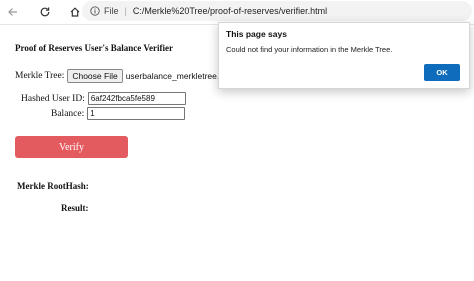  I want to click on ok-button: OK, so click(442, 72).